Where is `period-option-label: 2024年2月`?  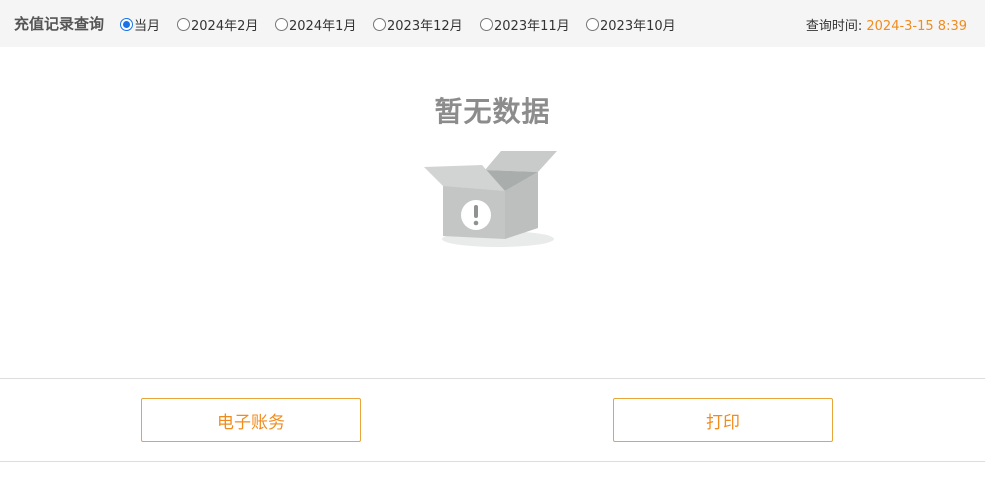 period-option-label: 2024年2月 is located at coordinates (225, 26).